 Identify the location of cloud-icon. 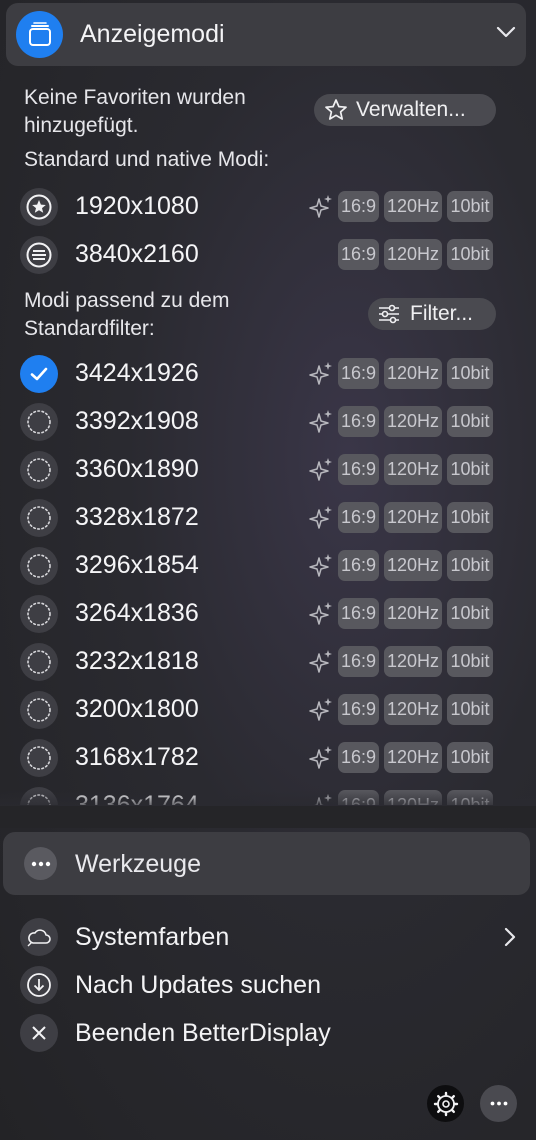
(39, 937).